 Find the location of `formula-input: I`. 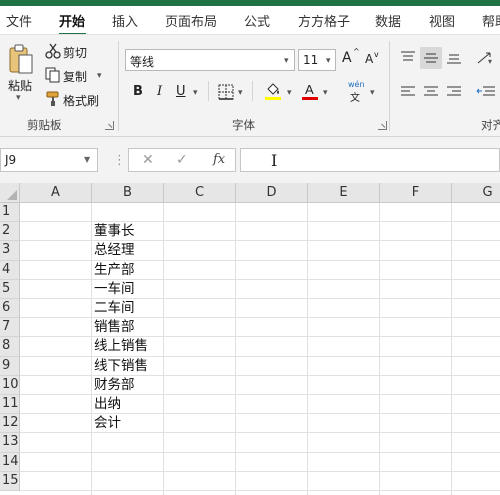

formula-input: I is located at coordinates (370, 160).